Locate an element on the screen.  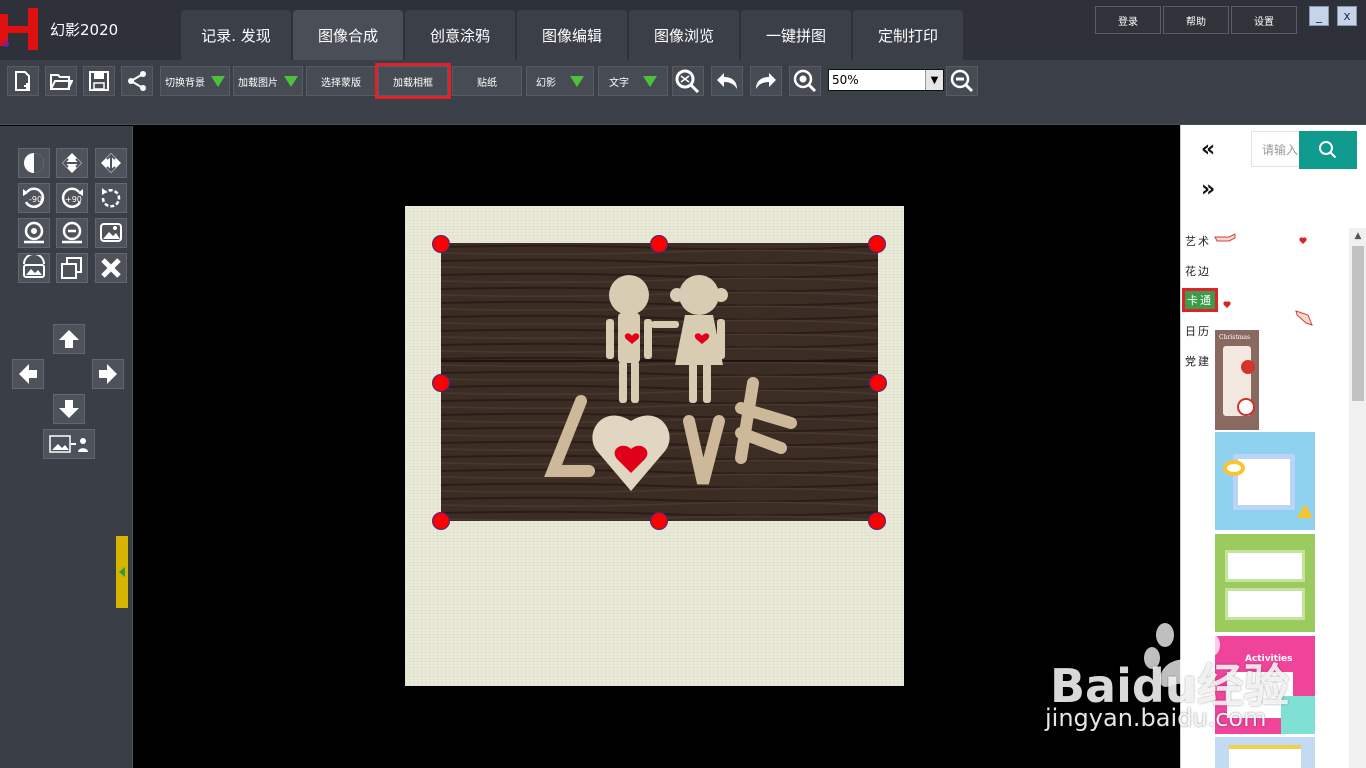
love-photo-layer is located at coordinates (659, 382).